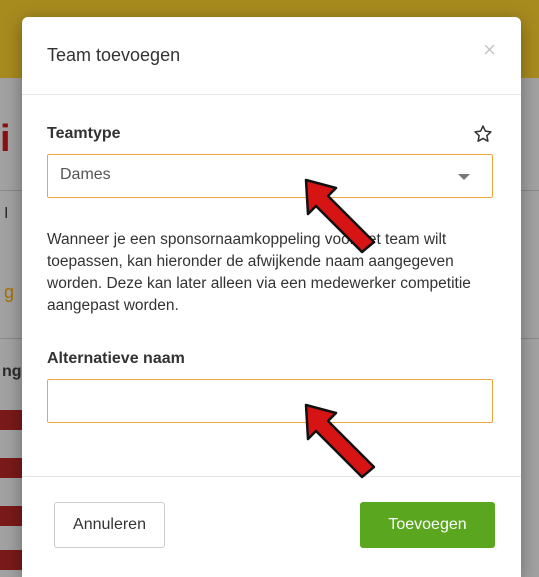  Describe the element at coordinates (114, 55) in the screenshot. I see `modal-title: Team toevoegen` at that location.